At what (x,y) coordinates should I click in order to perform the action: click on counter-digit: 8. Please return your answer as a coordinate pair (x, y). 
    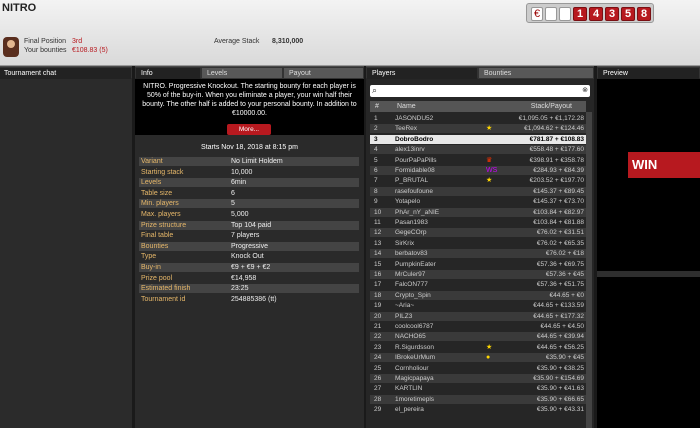
    Looking at the image, I should click on (644, 14).